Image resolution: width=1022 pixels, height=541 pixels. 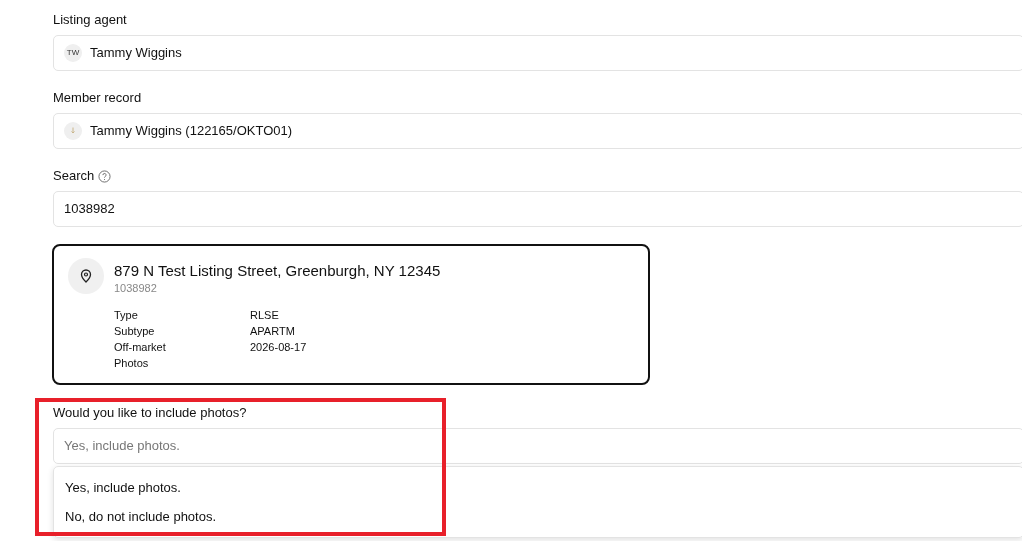 I want to click on field-label: Member record, so click(x=97, y=98).